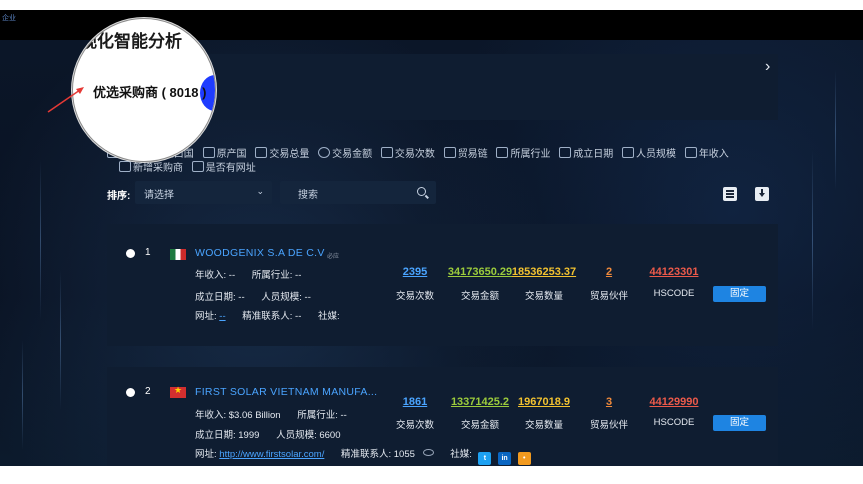 Image resolution: width=863 pixels, height=484 pixels. I want to click on chevron-down-icon: ⌄, so click(260, 191).